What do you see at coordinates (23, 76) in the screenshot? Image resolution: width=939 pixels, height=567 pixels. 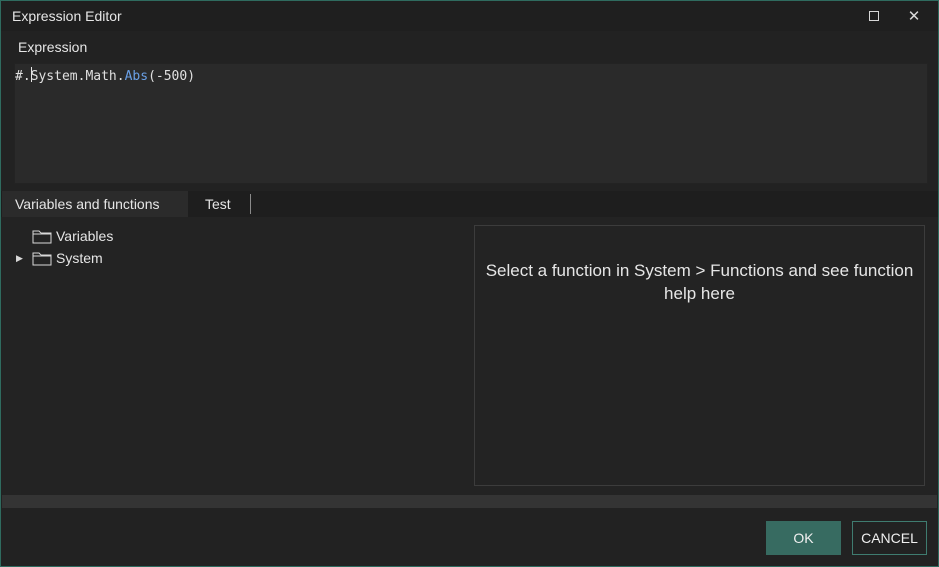 I see `code-prefix: #.` at bounding box center [23, 76].